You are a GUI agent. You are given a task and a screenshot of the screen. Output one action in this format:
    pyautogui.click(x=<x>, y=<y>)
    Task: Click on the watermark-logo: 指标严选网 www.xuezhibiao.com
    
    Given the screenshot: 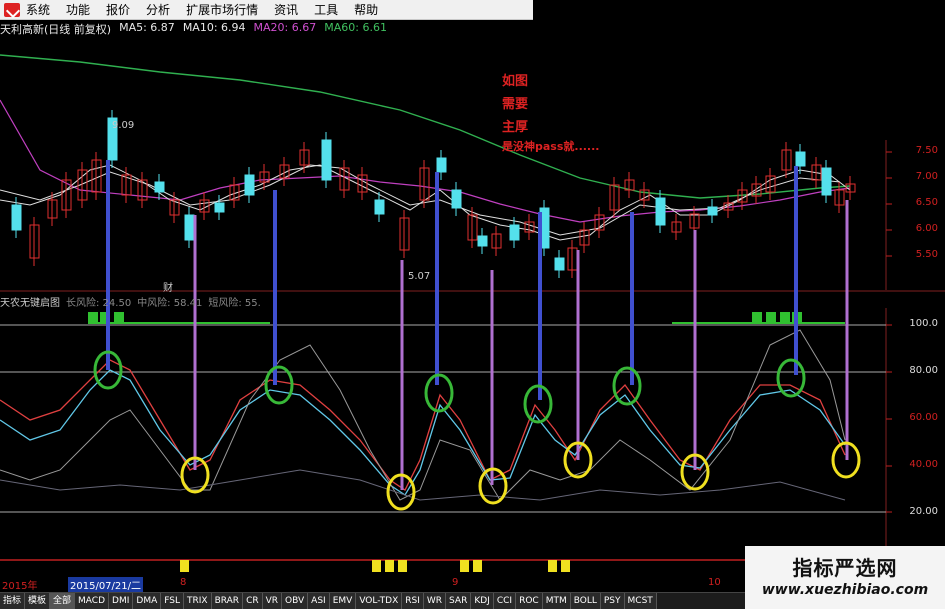 What is the action you would take?
    pyautogui.click(x=845, y=577)
    